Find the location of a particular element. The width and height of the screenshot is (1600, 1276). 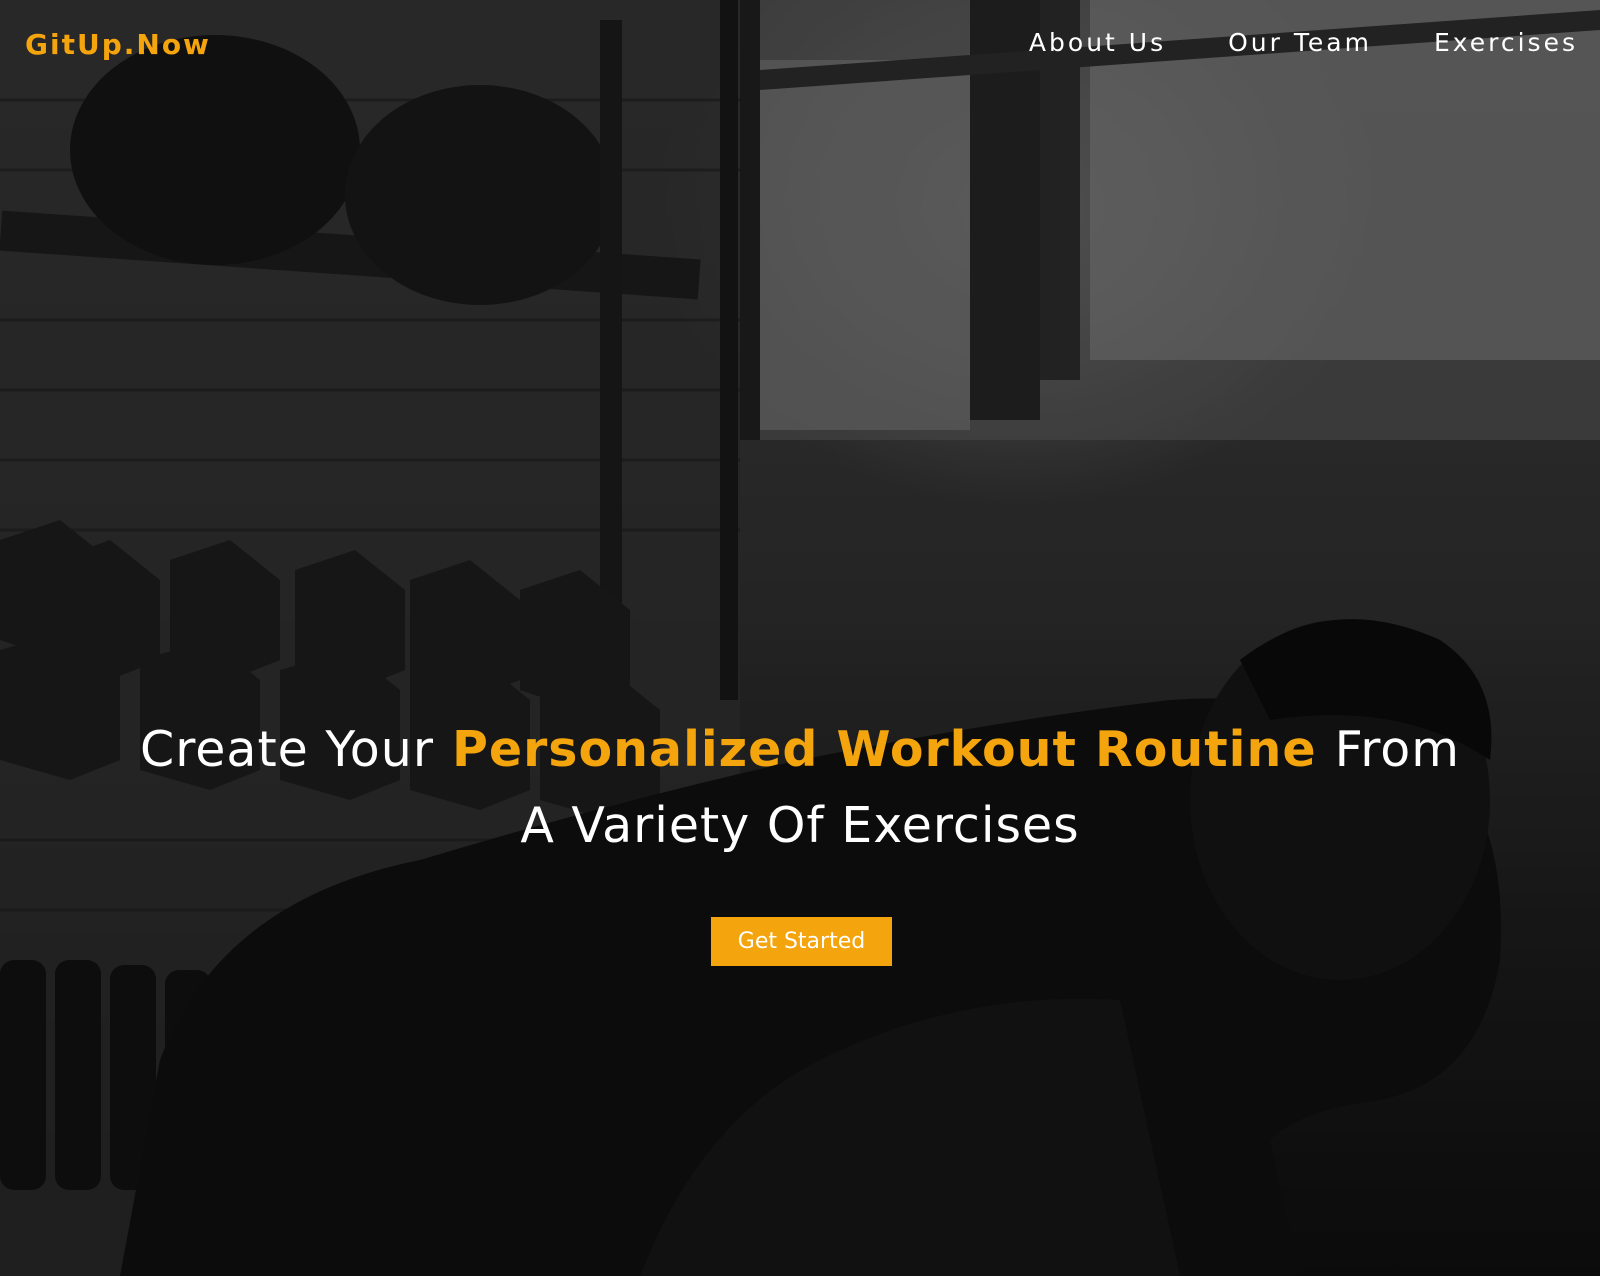

headline-line-two: A Variety Of Exercises is located at coordinates (800, 825).